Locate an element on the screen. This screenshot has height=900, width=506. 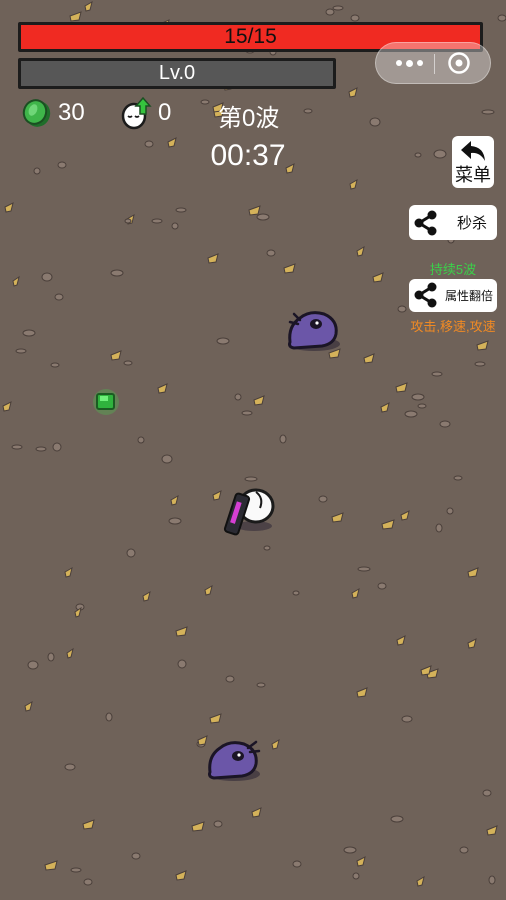
menu-button-label: 菜单 is located at coordinates (473, 175).